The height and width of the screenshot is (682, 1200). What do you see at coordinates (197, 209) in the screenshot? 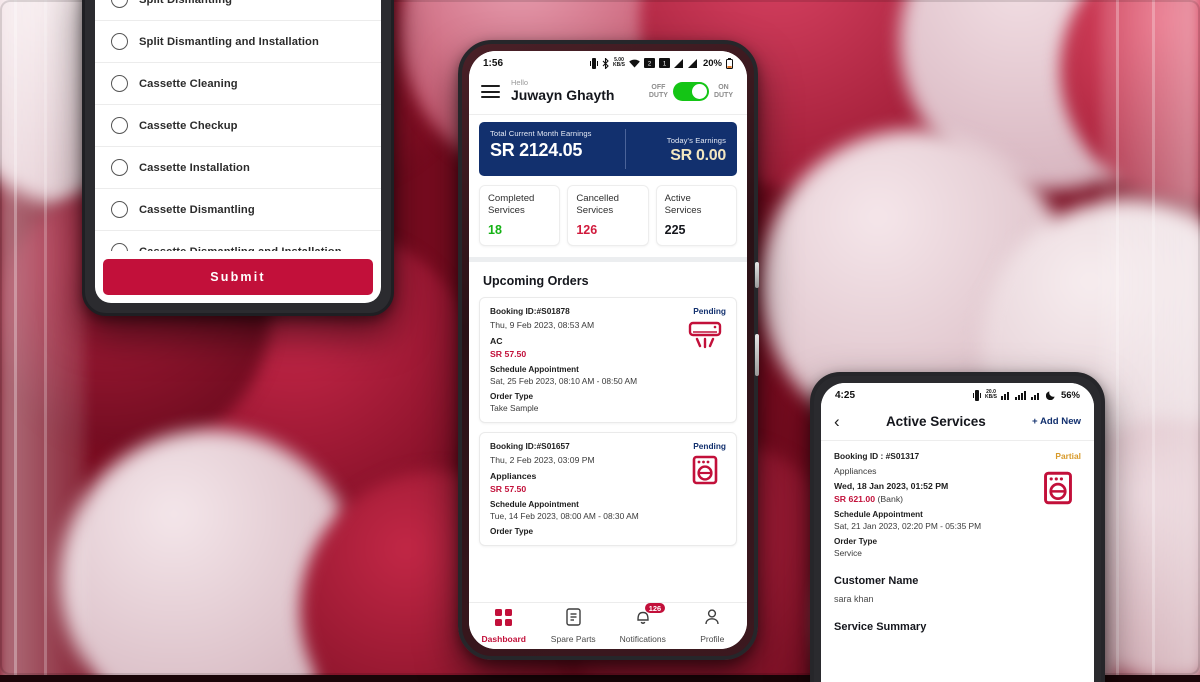
I see `list-item-label: Cassette Dismantling` at bounding box center [197, 209].